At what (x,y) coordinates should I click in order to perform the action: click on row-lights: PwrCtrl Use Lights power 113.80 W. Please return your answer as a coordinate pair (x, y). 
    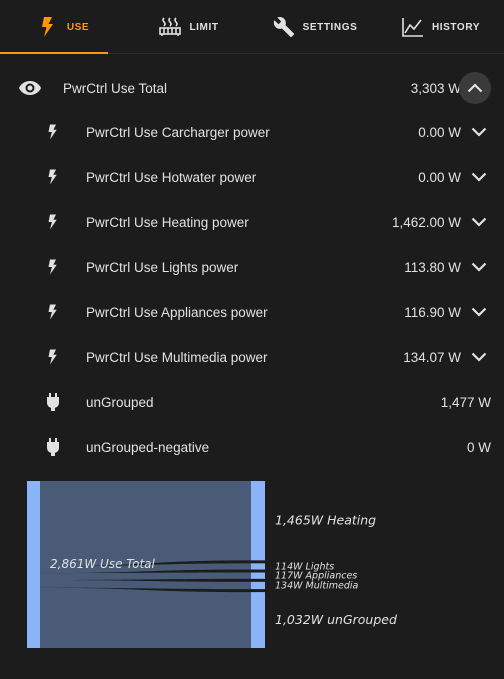
    Looking at the image, I should click on (252, 267).